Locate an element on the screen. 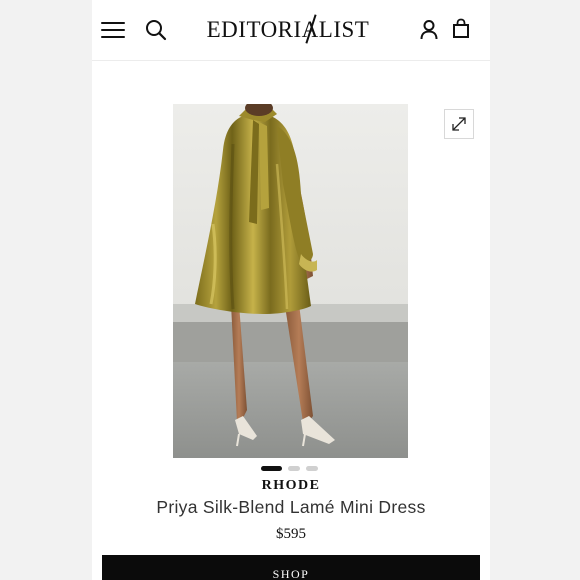 The height and width of the screenshot is (580, 580). image-carousel-dots is located at coordinates (291, 469).